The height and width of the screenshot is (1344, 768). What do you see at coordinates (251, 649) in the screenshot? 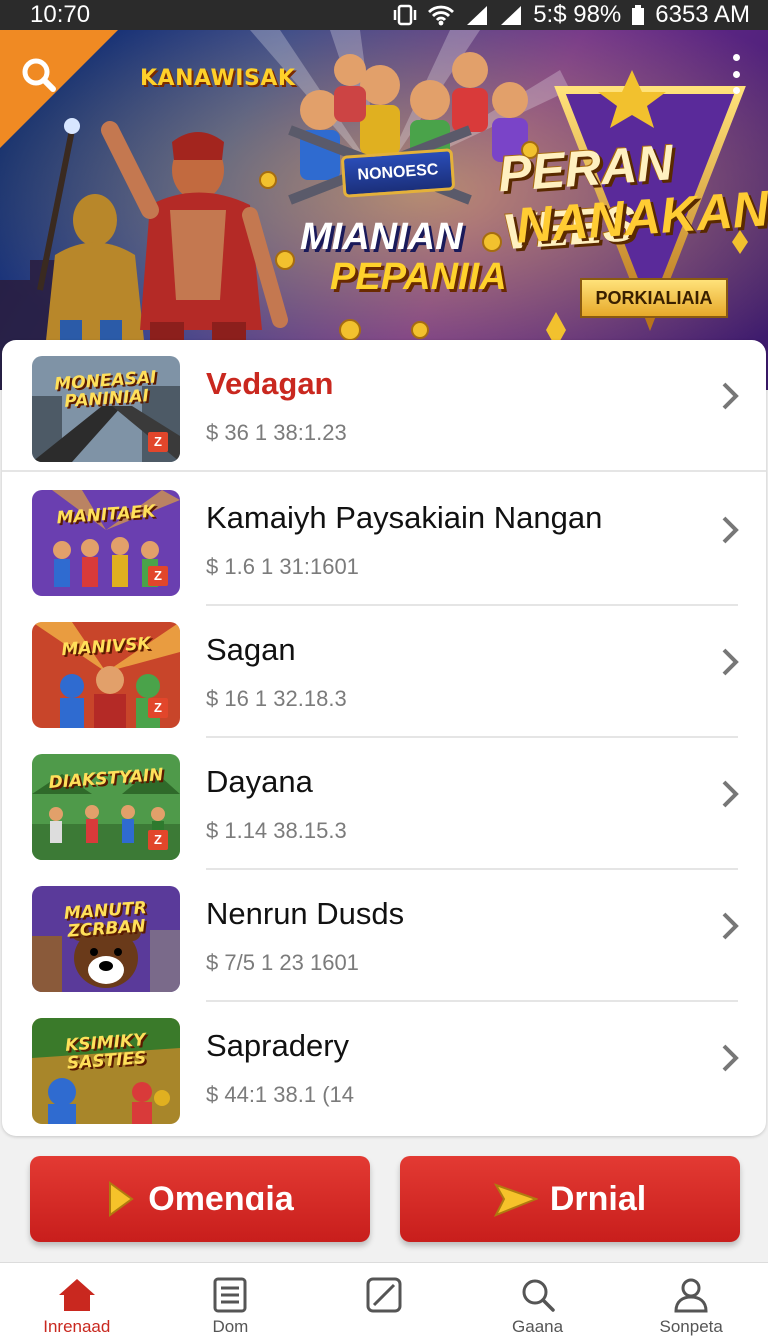
I see `game-title: Sagan` at bounding box center [251, 649].